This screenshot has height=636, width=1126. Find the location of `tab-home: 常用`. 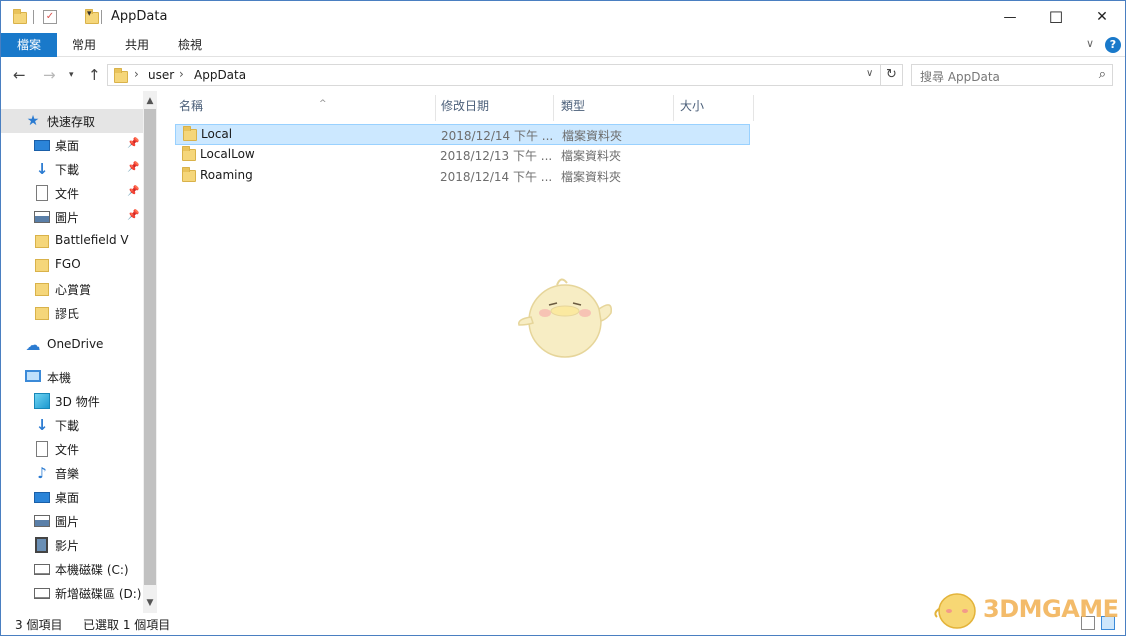

tab-home: 常用 is located at coordinates (84, 45).